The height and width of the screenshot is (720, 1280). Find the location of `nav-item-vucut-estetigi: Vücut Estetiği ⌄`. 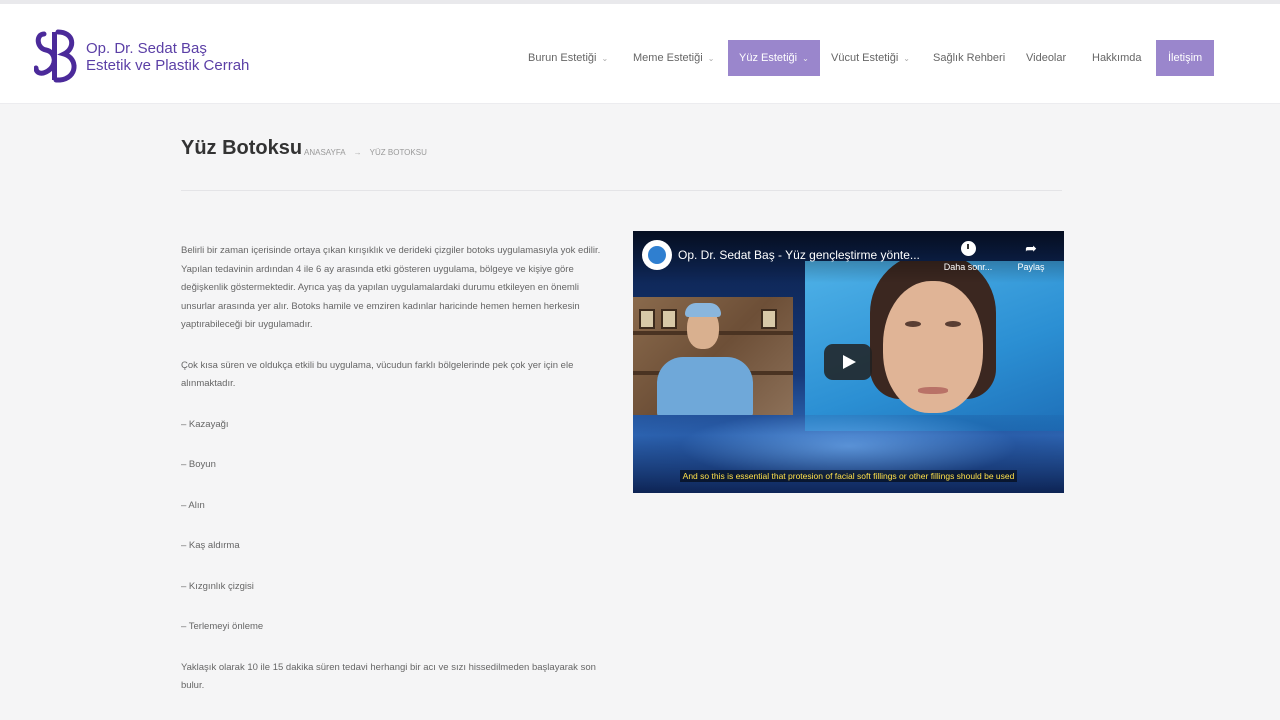

nav-item-vucut-estetigi: Vücut Estetiği ⌄ is located at coordinates (870, 58).